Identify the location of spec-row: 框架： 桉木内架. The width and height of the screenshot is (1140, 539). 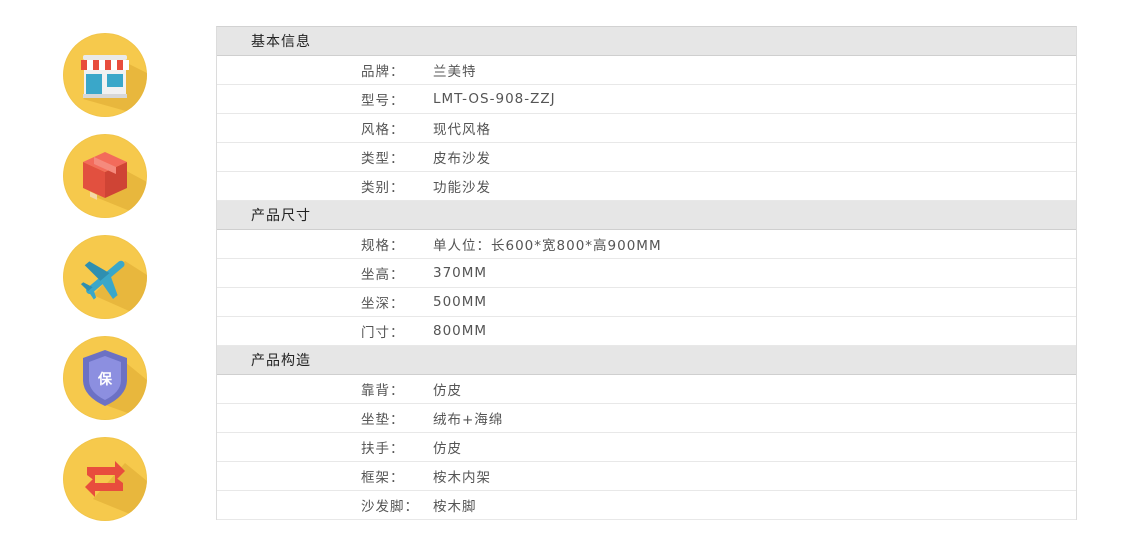
(646, 476).